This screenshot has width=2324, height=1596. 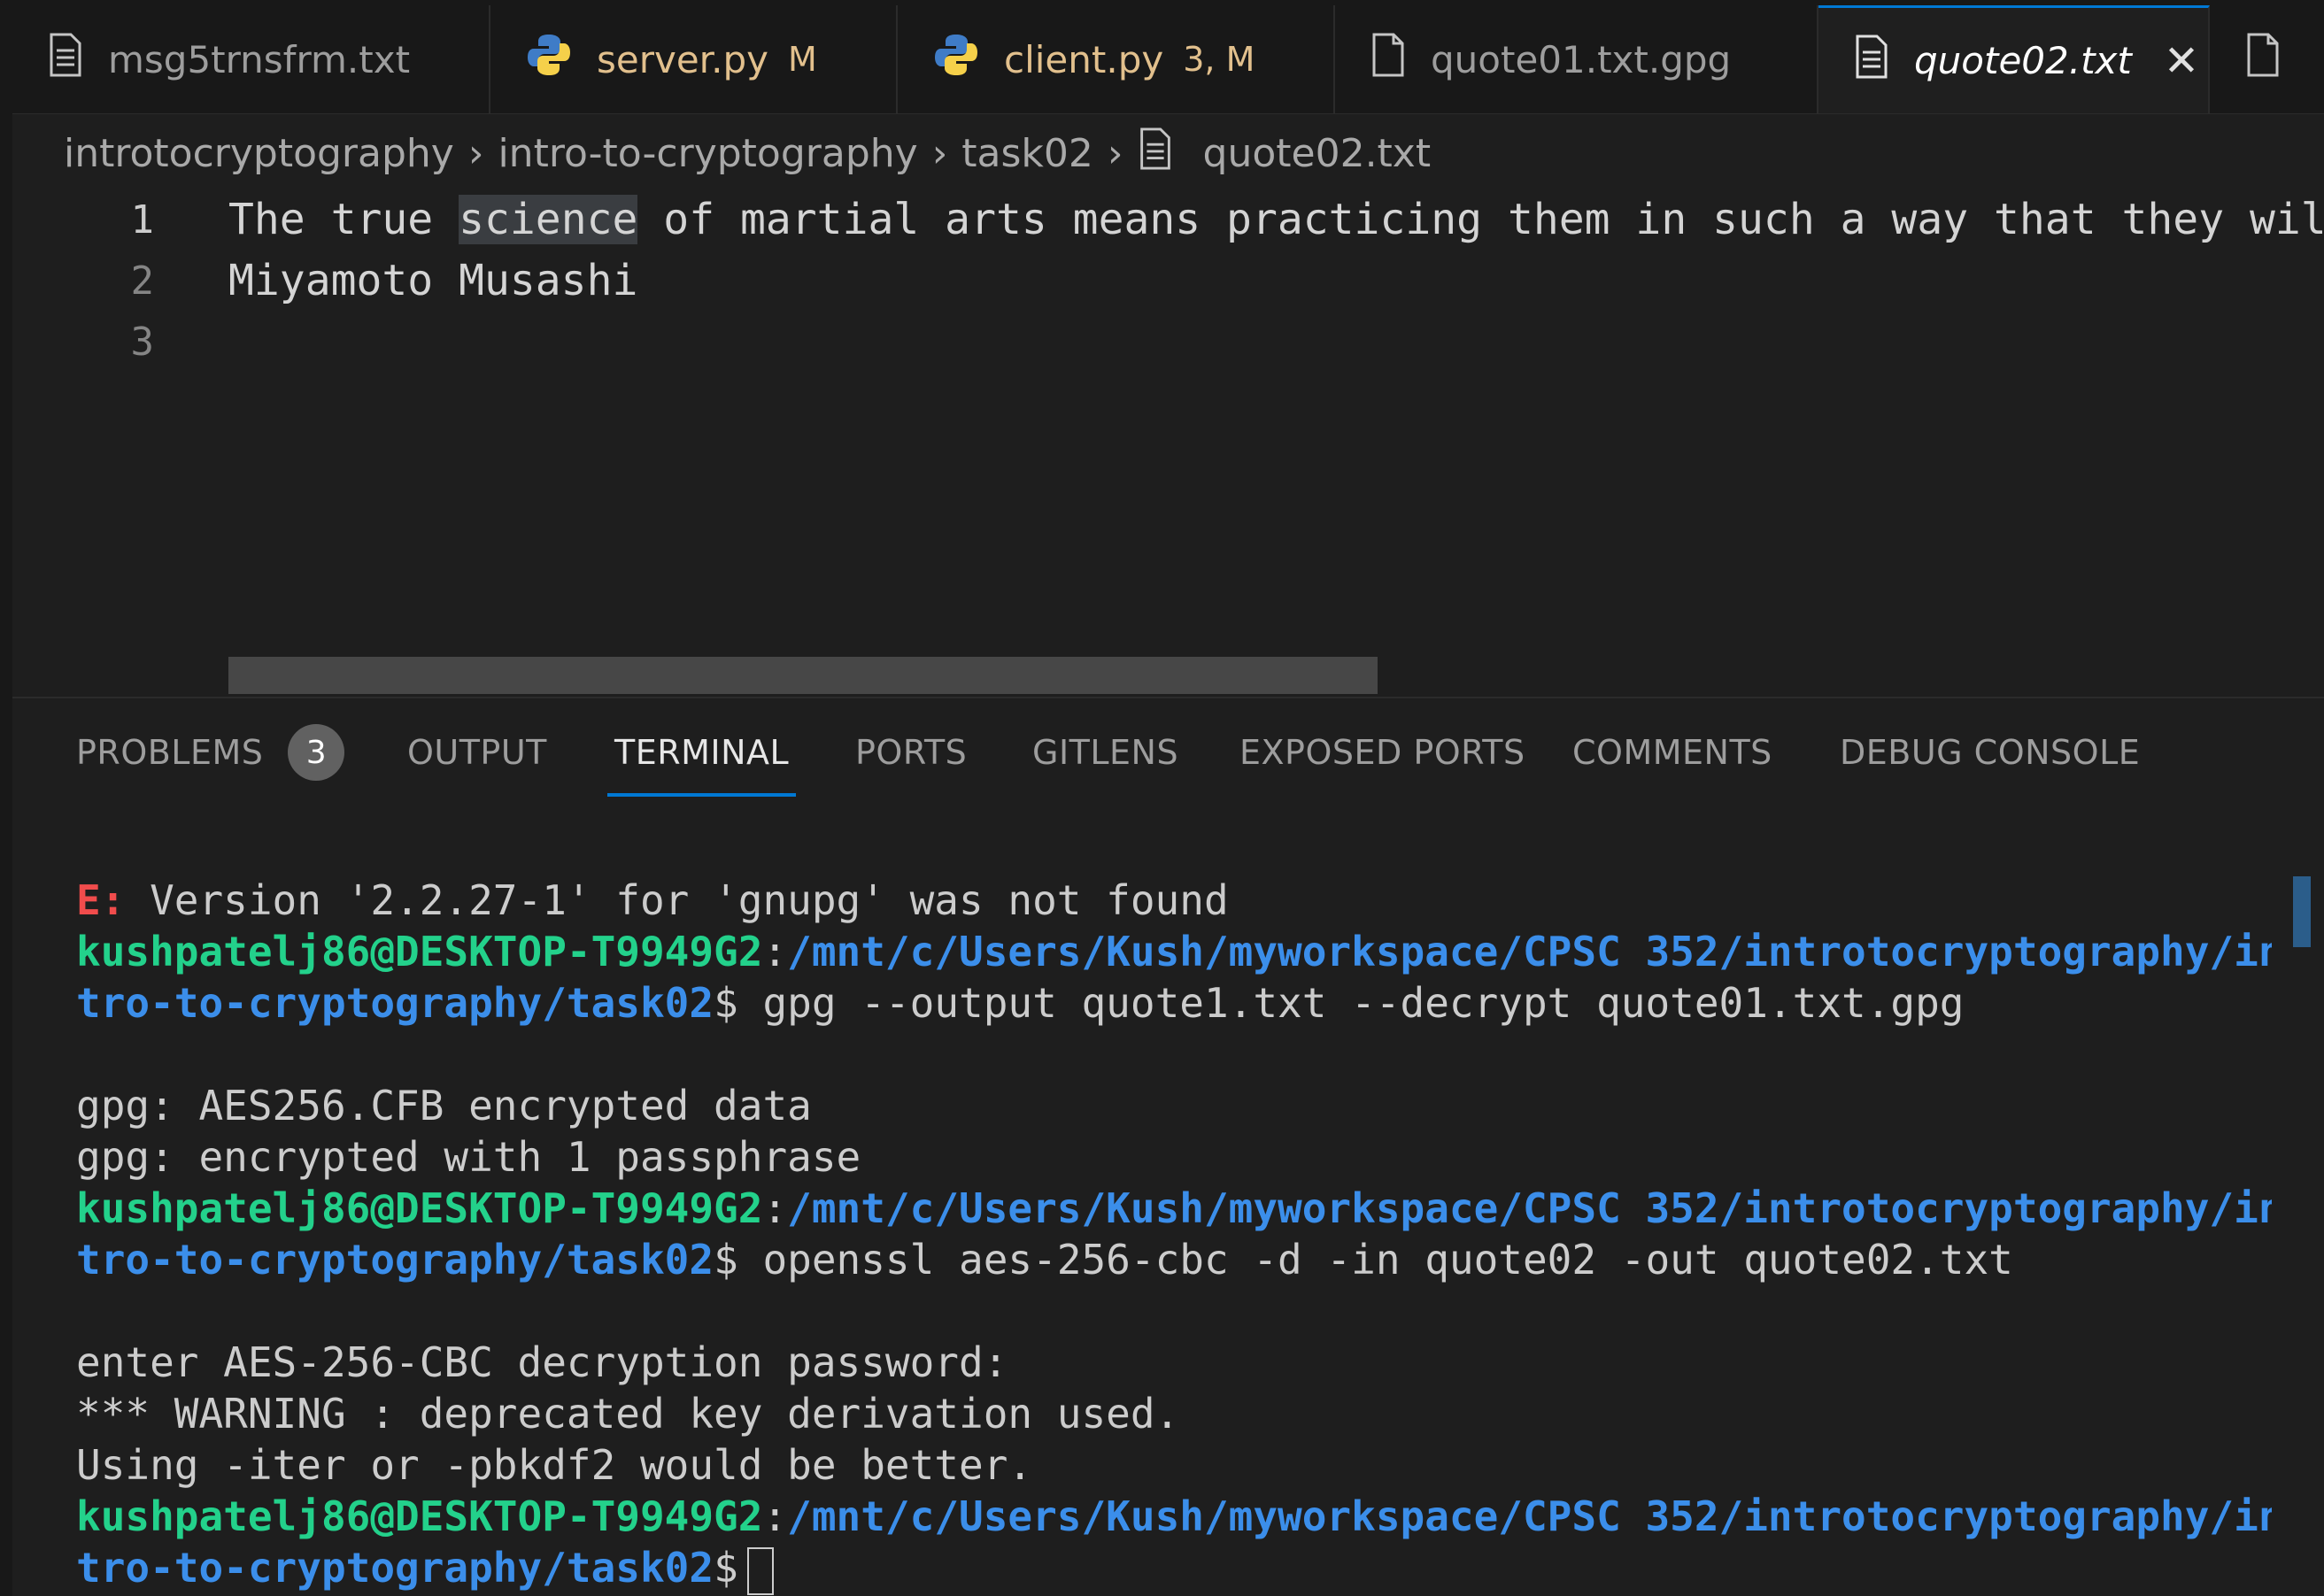 I want to click on problem-count-badge: 3, M, so click(x=1219, y=59).